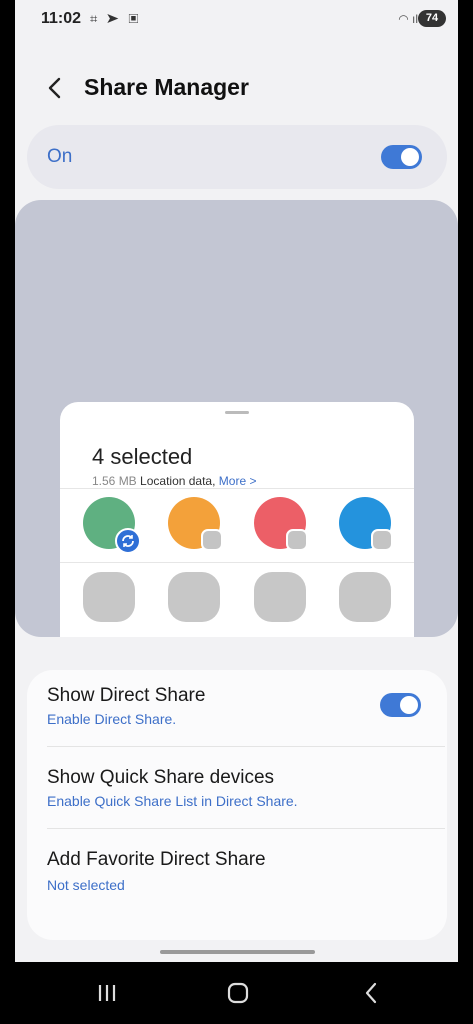  I want to click on master-switch-label: On, so click(60, 156).